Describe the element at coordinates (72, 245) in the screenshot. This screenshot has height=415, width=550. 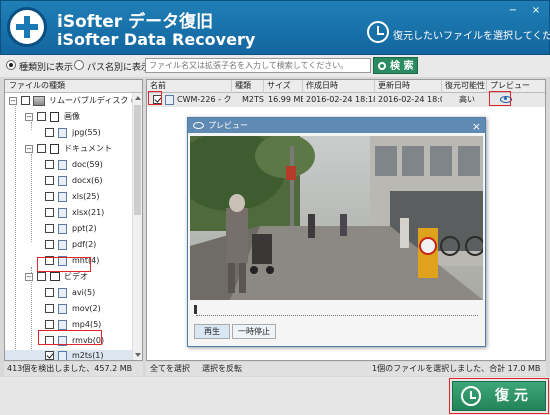
I see `tree-item: pdf(2)` at that location.